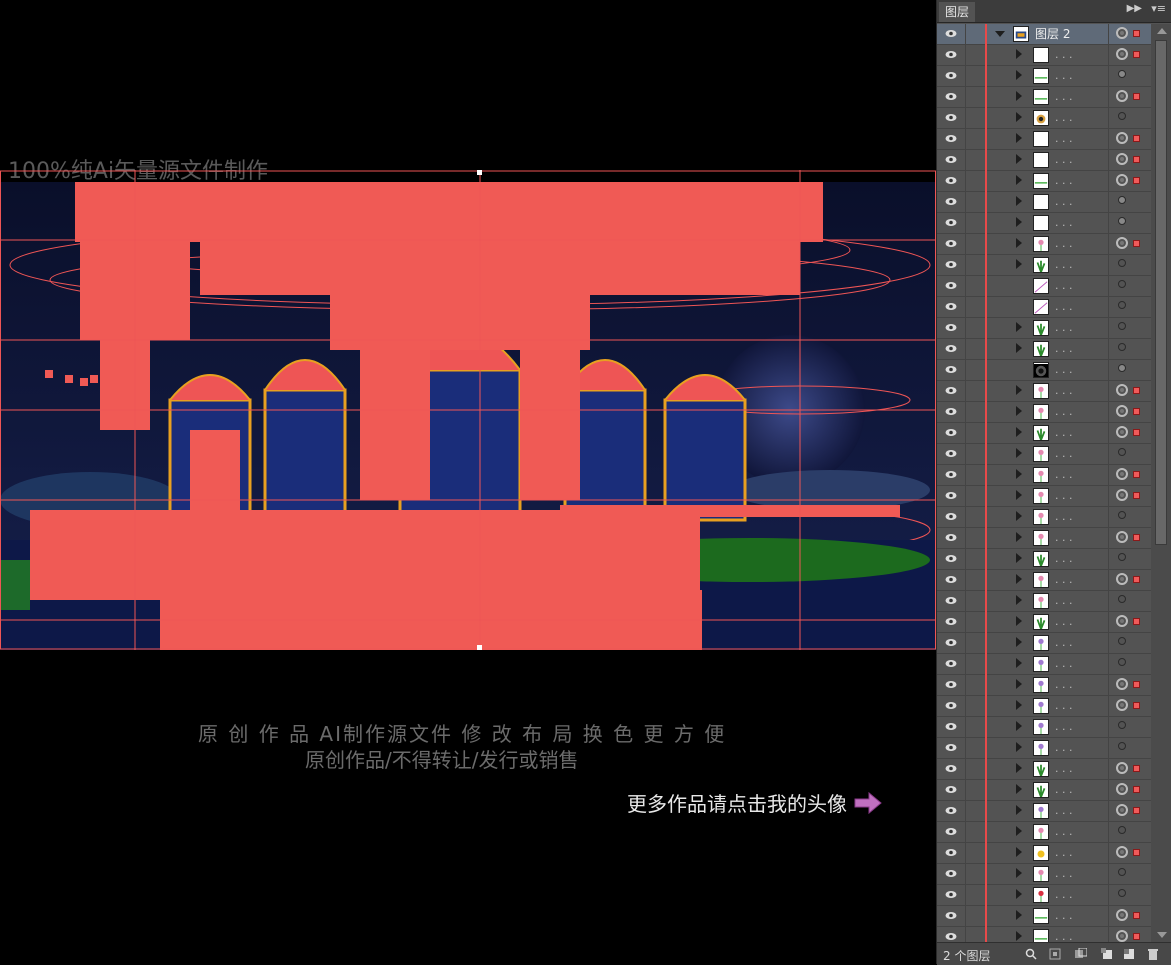 Image resolution: width=1171 pixels, height=965 pixels. I want to click on locate-object-icon, so click(1055, 954).